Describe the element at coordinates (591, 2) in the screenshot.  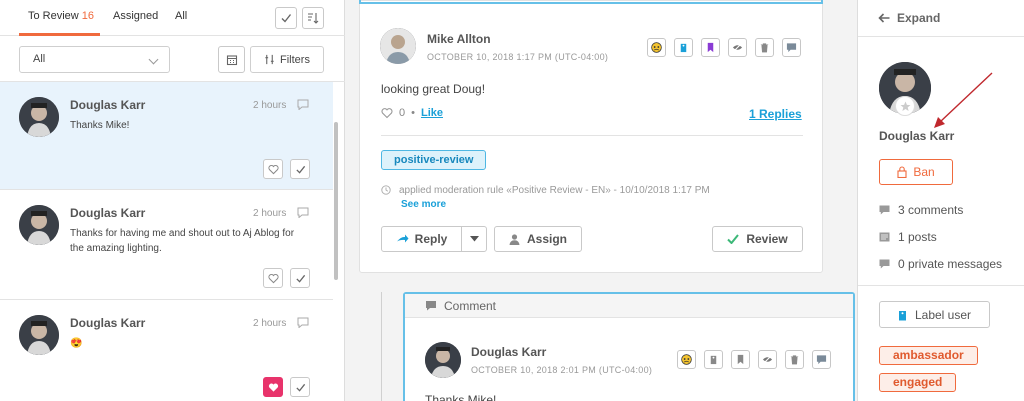
I see `card-highlight-edge` at that location.